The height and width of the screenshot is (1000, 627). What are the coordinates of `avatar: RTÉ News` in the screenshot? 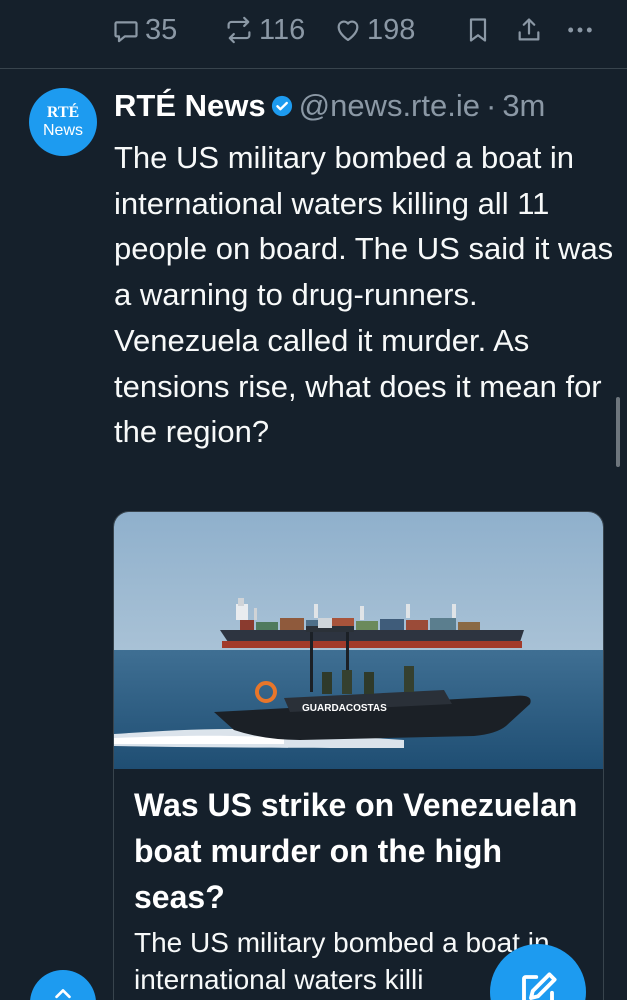 It's located at (63, 122).